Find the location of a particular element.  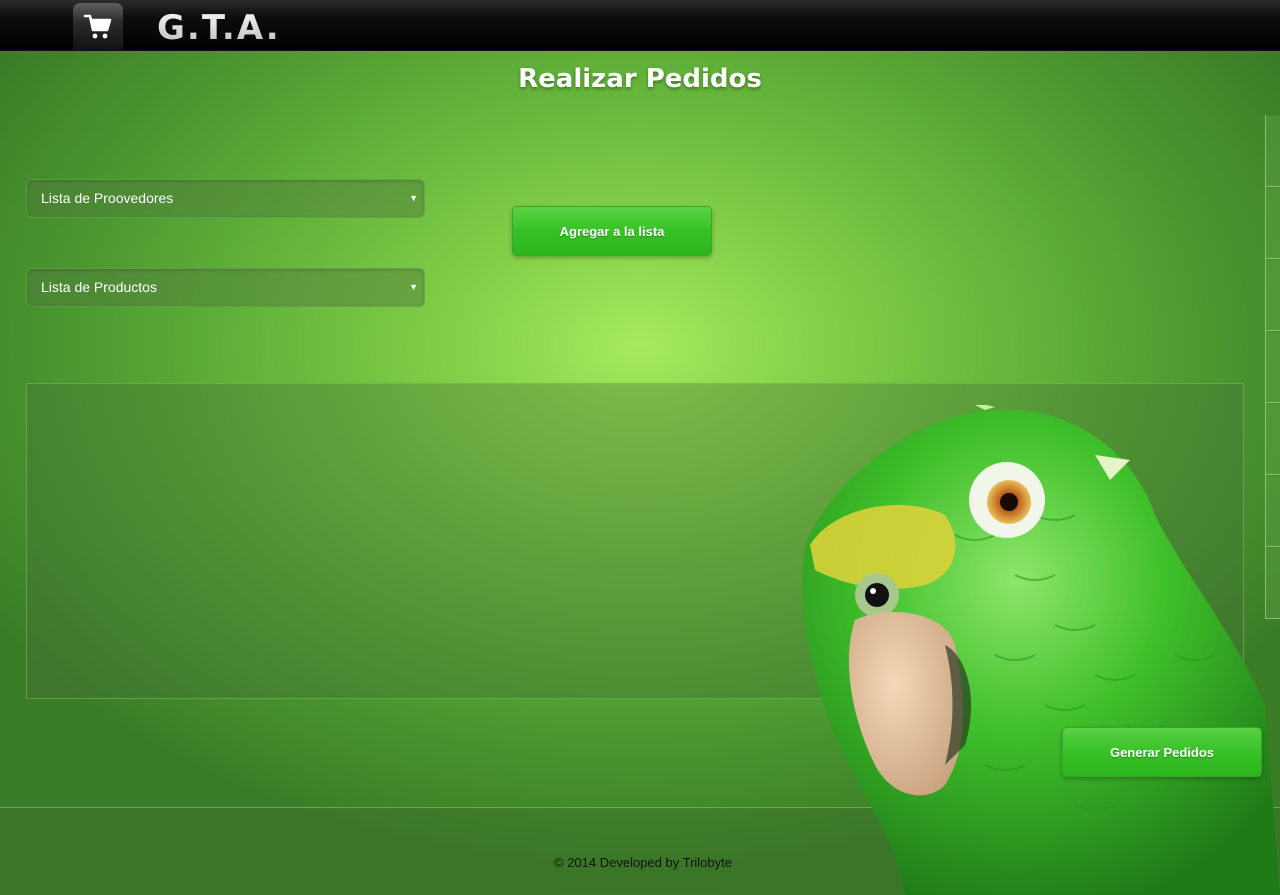

cart-button is located at coordinates (98, 27).